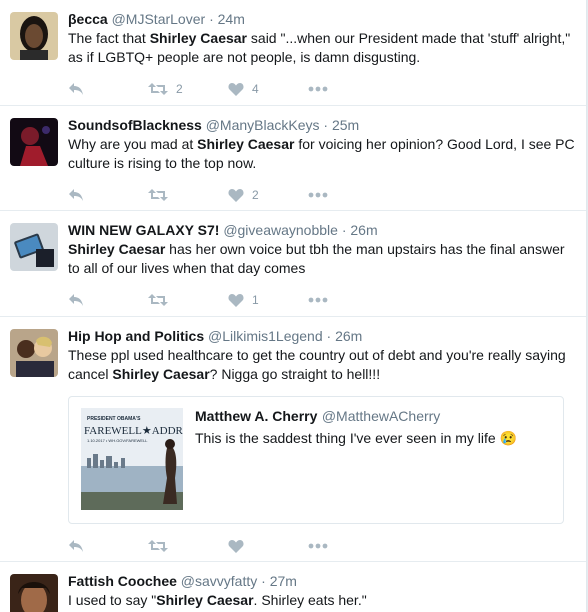 The width and height of the screenshot is (588, 612). I want to click on tweet-actions: 1, so click(322, 300).